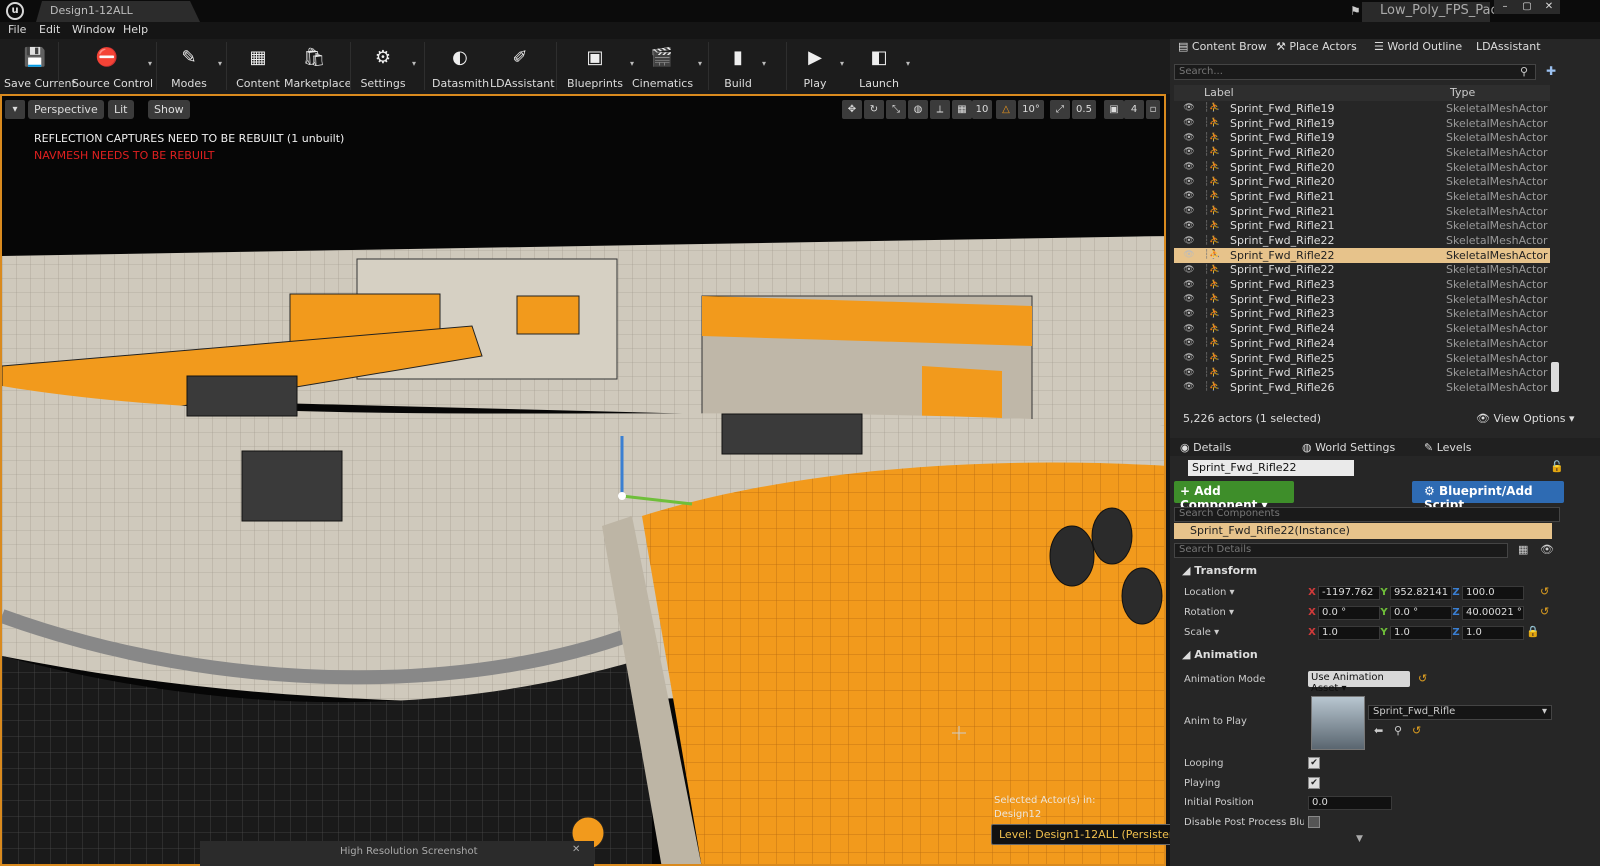  I want to click on lit-button: Lit, so click(121, 109).